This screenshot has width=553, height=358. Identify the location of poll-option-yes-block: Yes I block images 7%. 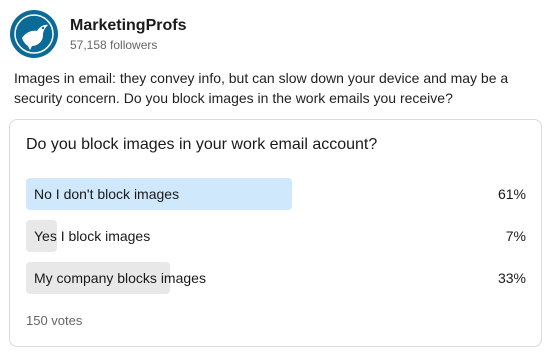
(276, 236).